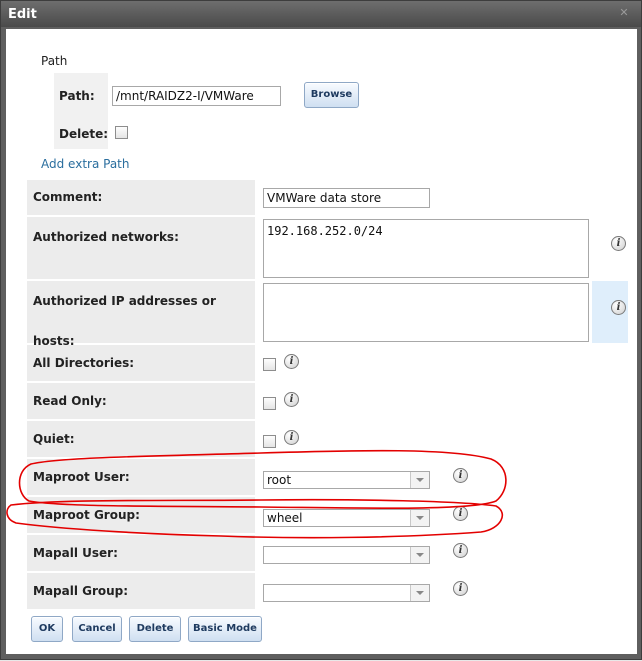 This screenshot has width=642, height=661. I want to click on browse-button: Browse, so click(331, 95).